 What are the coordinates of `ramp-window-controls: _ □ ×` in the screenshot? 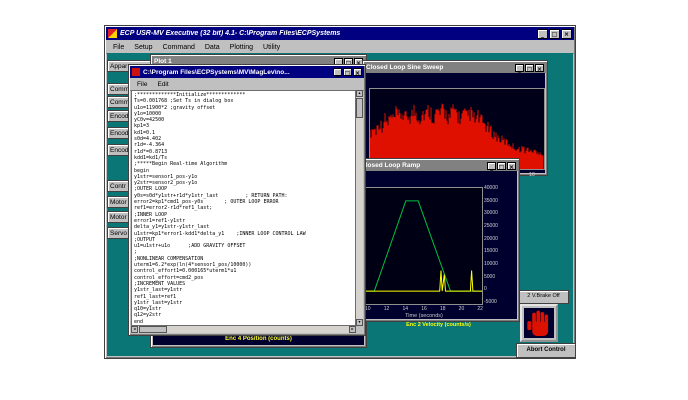 It's located at (501, 166).